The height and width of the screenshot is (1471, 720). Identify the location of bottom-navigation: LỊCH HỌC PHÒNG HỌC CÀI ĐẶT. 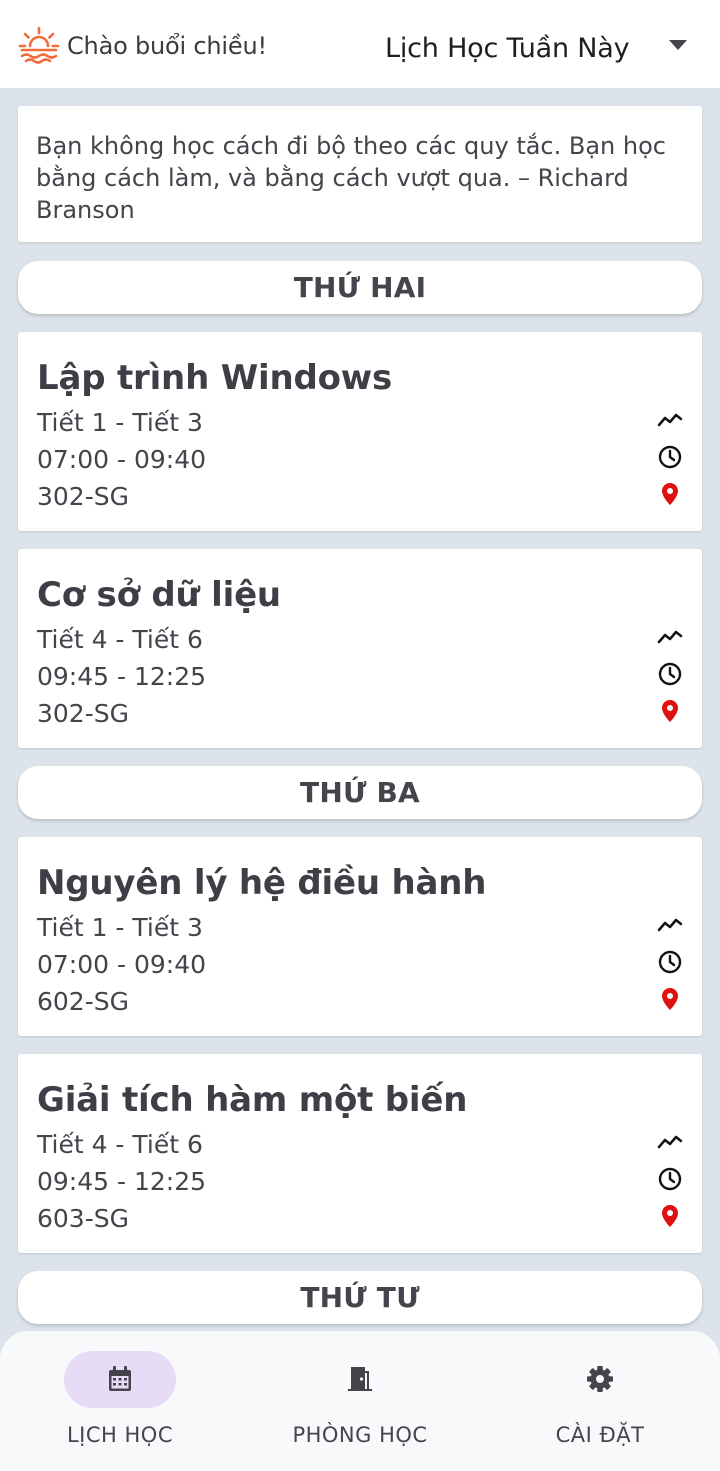
(360, 1401).